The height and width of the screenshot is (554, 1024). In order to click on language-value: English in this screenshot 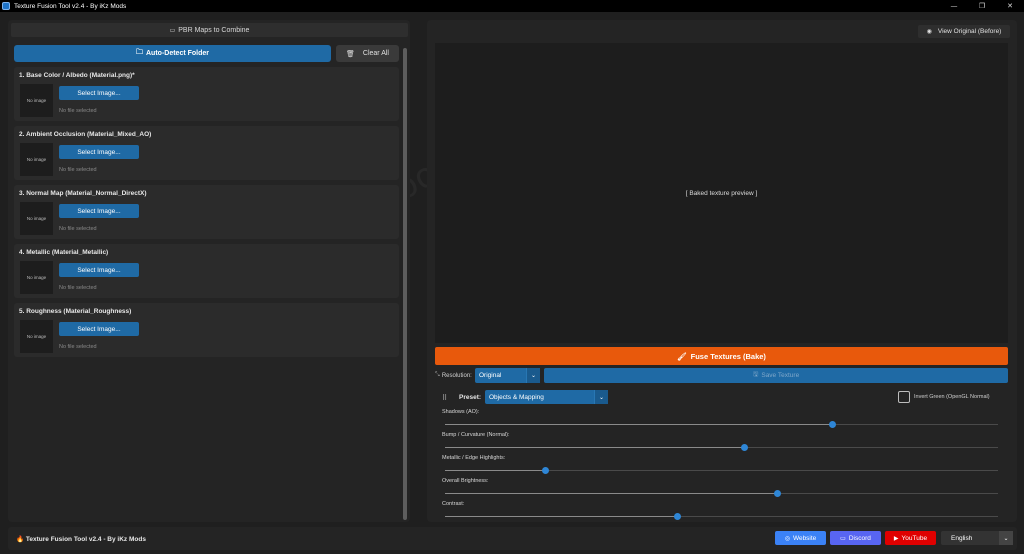, I will do `click(962, 538)`.